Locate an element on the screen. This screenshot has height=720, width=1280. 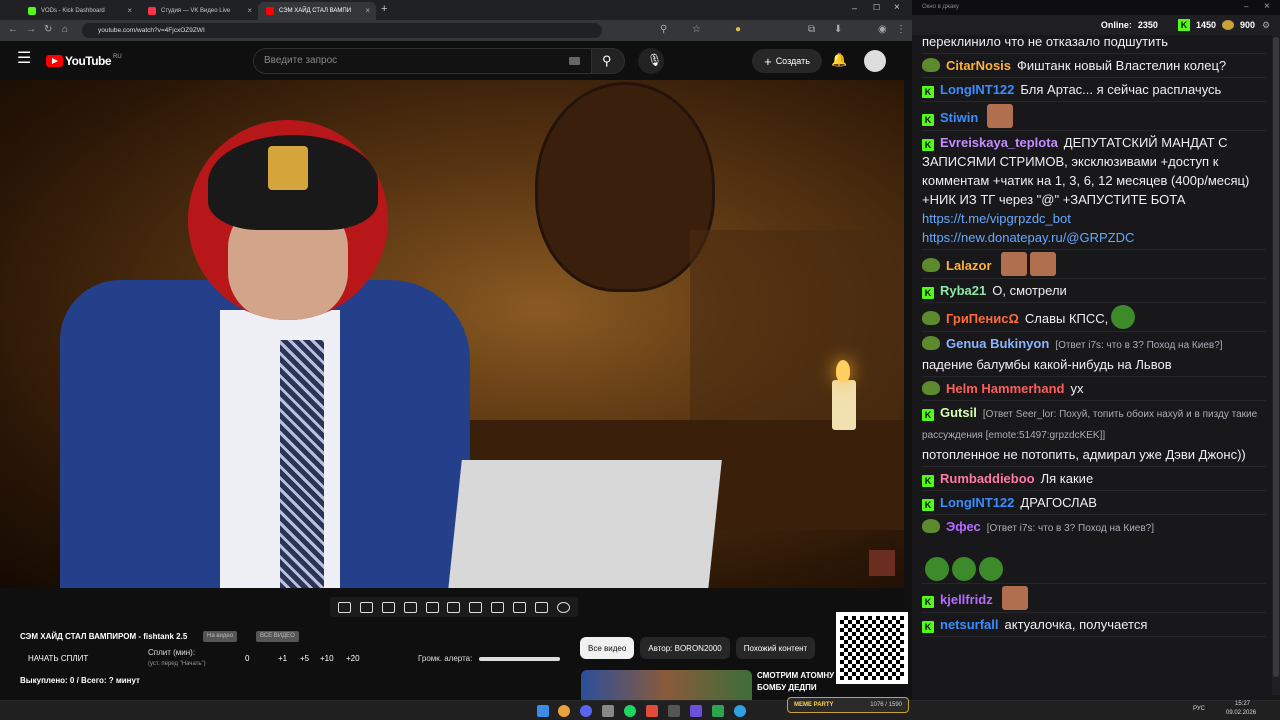
camera-icon is located at coordinates (519, 607).